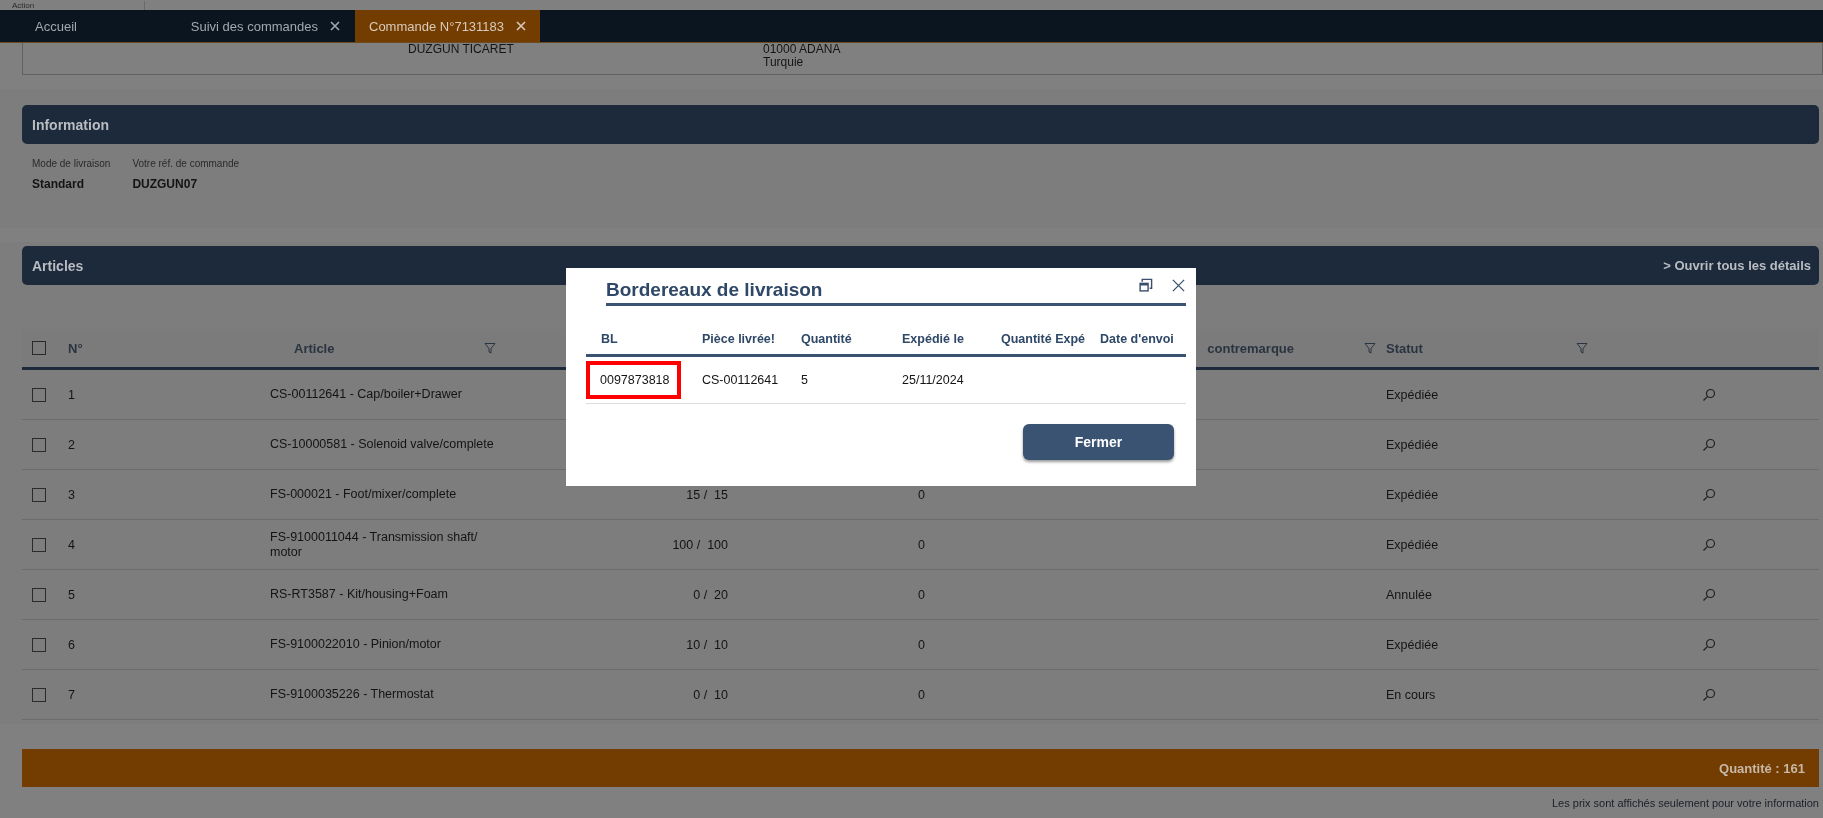  Describe the element at coordinates (186, 163) in the screenshot. I see `field-label: Votre réf. de commande` at that location.